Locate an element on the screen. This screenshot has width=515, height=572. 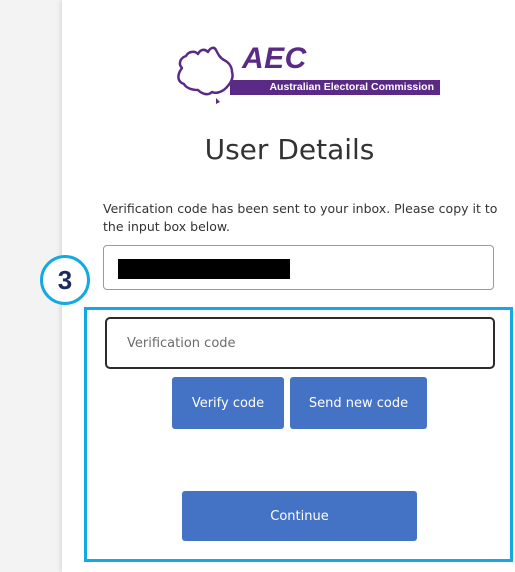
continue-button: Continue is located at coordinates (299, 516).